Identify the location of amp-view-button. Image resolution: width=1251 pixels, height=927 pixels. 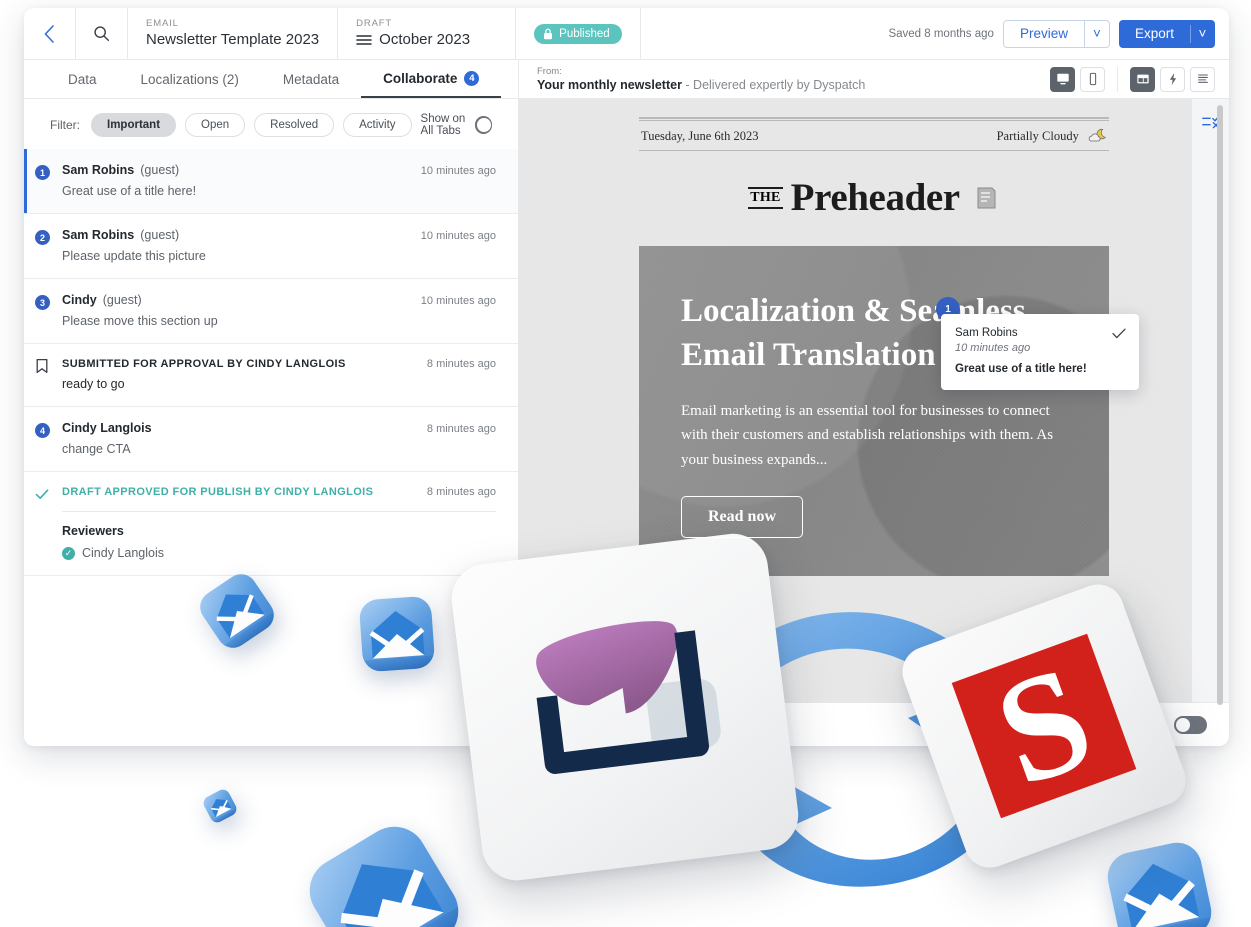
(1172, 79).